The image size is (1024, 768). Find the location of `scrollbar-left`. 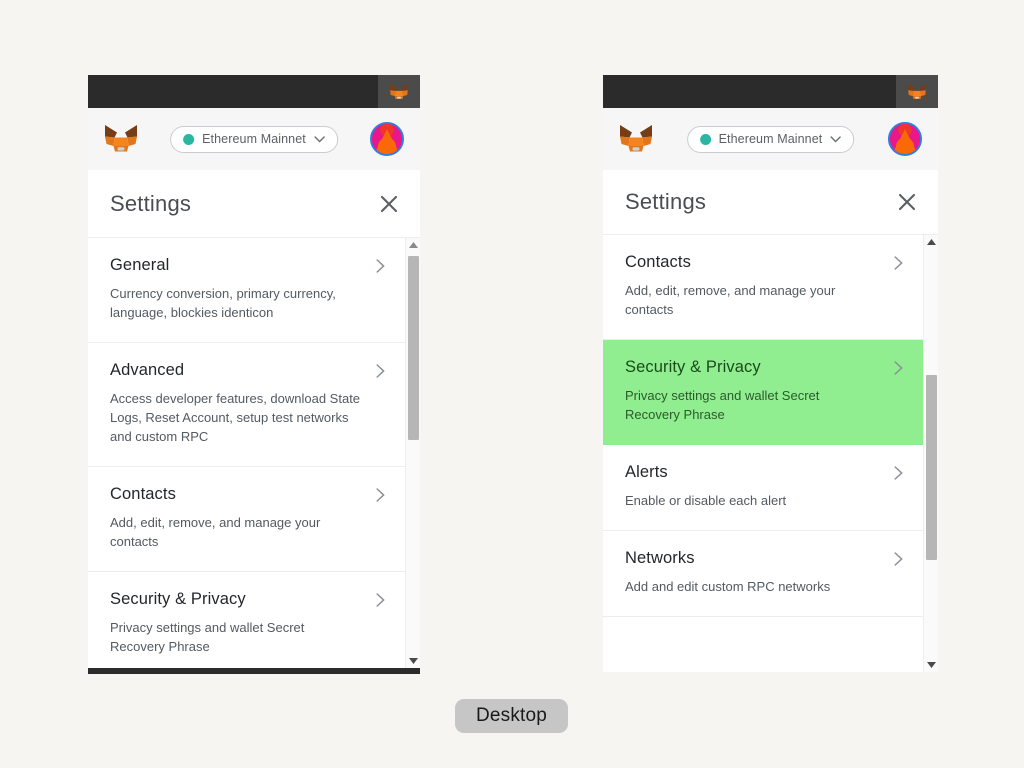

scrollbar-left is located at coordinates (412, 453).